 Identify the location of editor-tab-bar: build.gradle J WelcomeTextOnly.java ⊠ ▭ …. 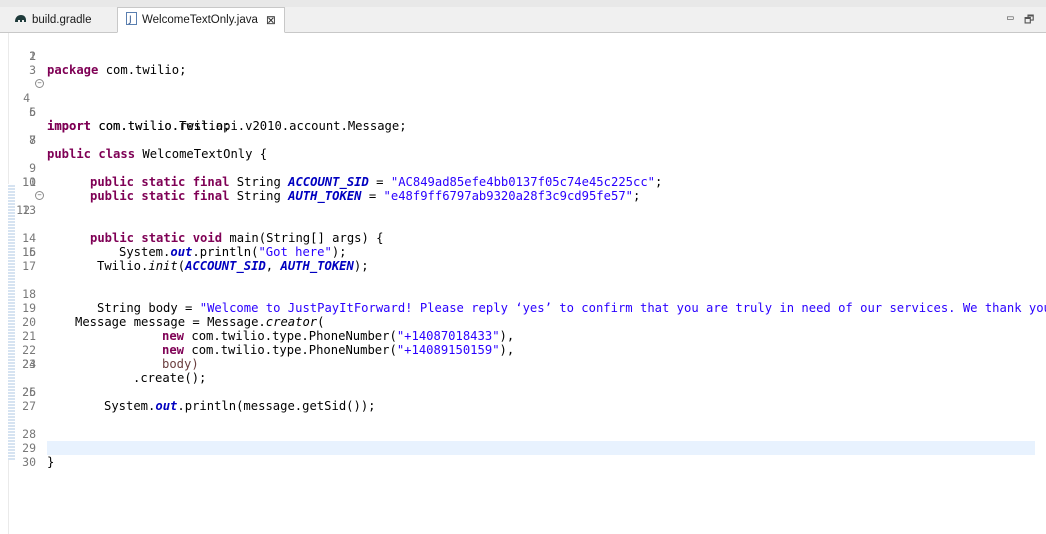
(523, 20).